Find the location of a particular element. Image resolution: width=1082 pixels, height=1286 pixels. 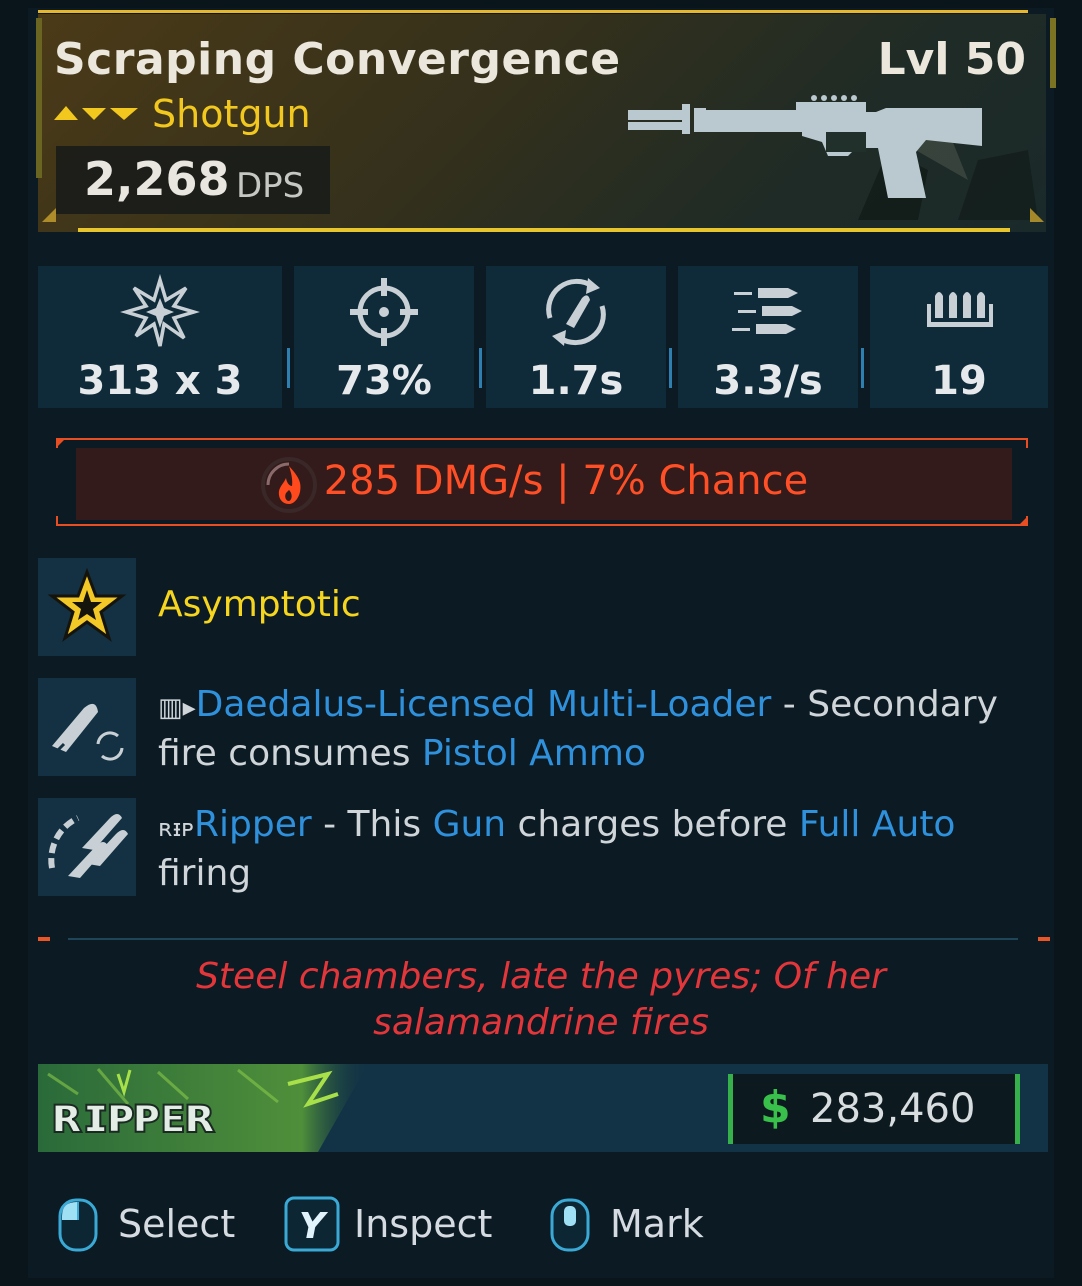

control-mark-label: Mark is located at coordinates (657, 1224).